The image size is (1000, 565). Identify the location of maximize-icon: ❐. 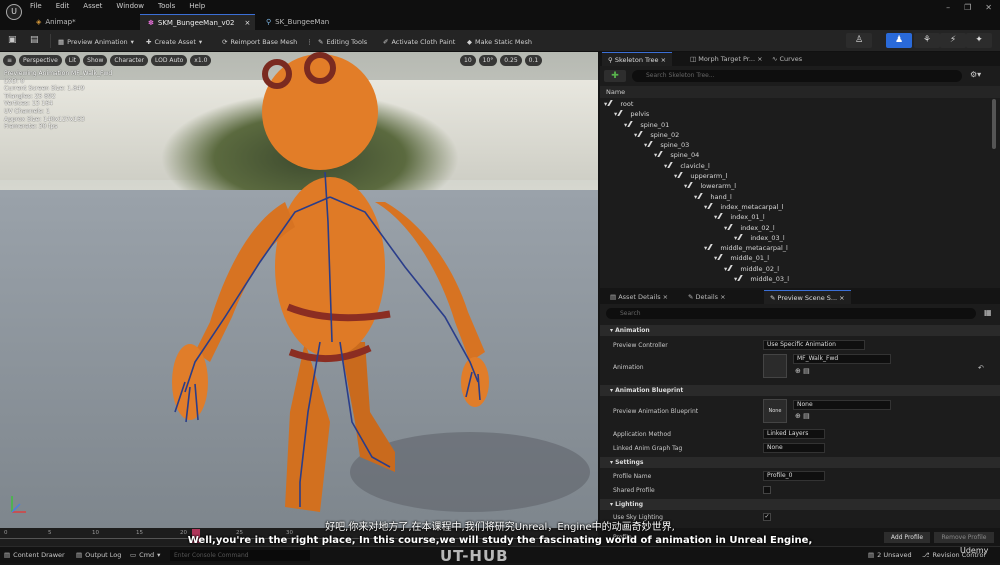
(967, 7).